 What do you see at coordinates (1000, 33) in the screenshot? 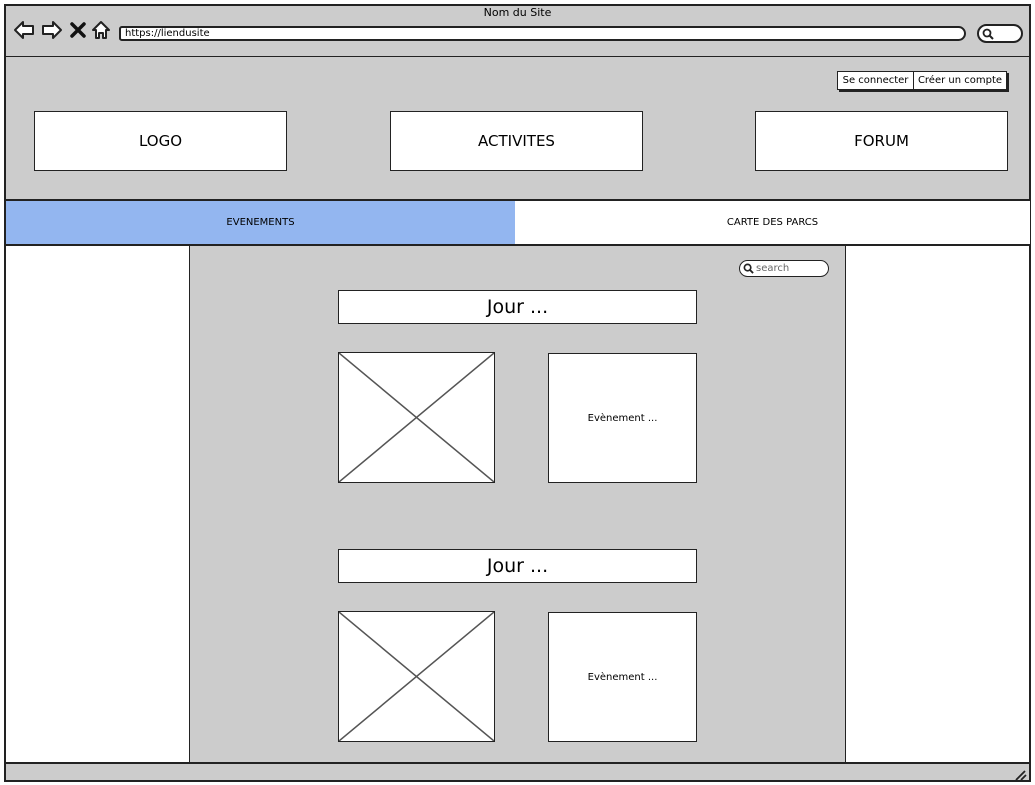
I see `browser-search-button` at bounding box center [1000, 33].